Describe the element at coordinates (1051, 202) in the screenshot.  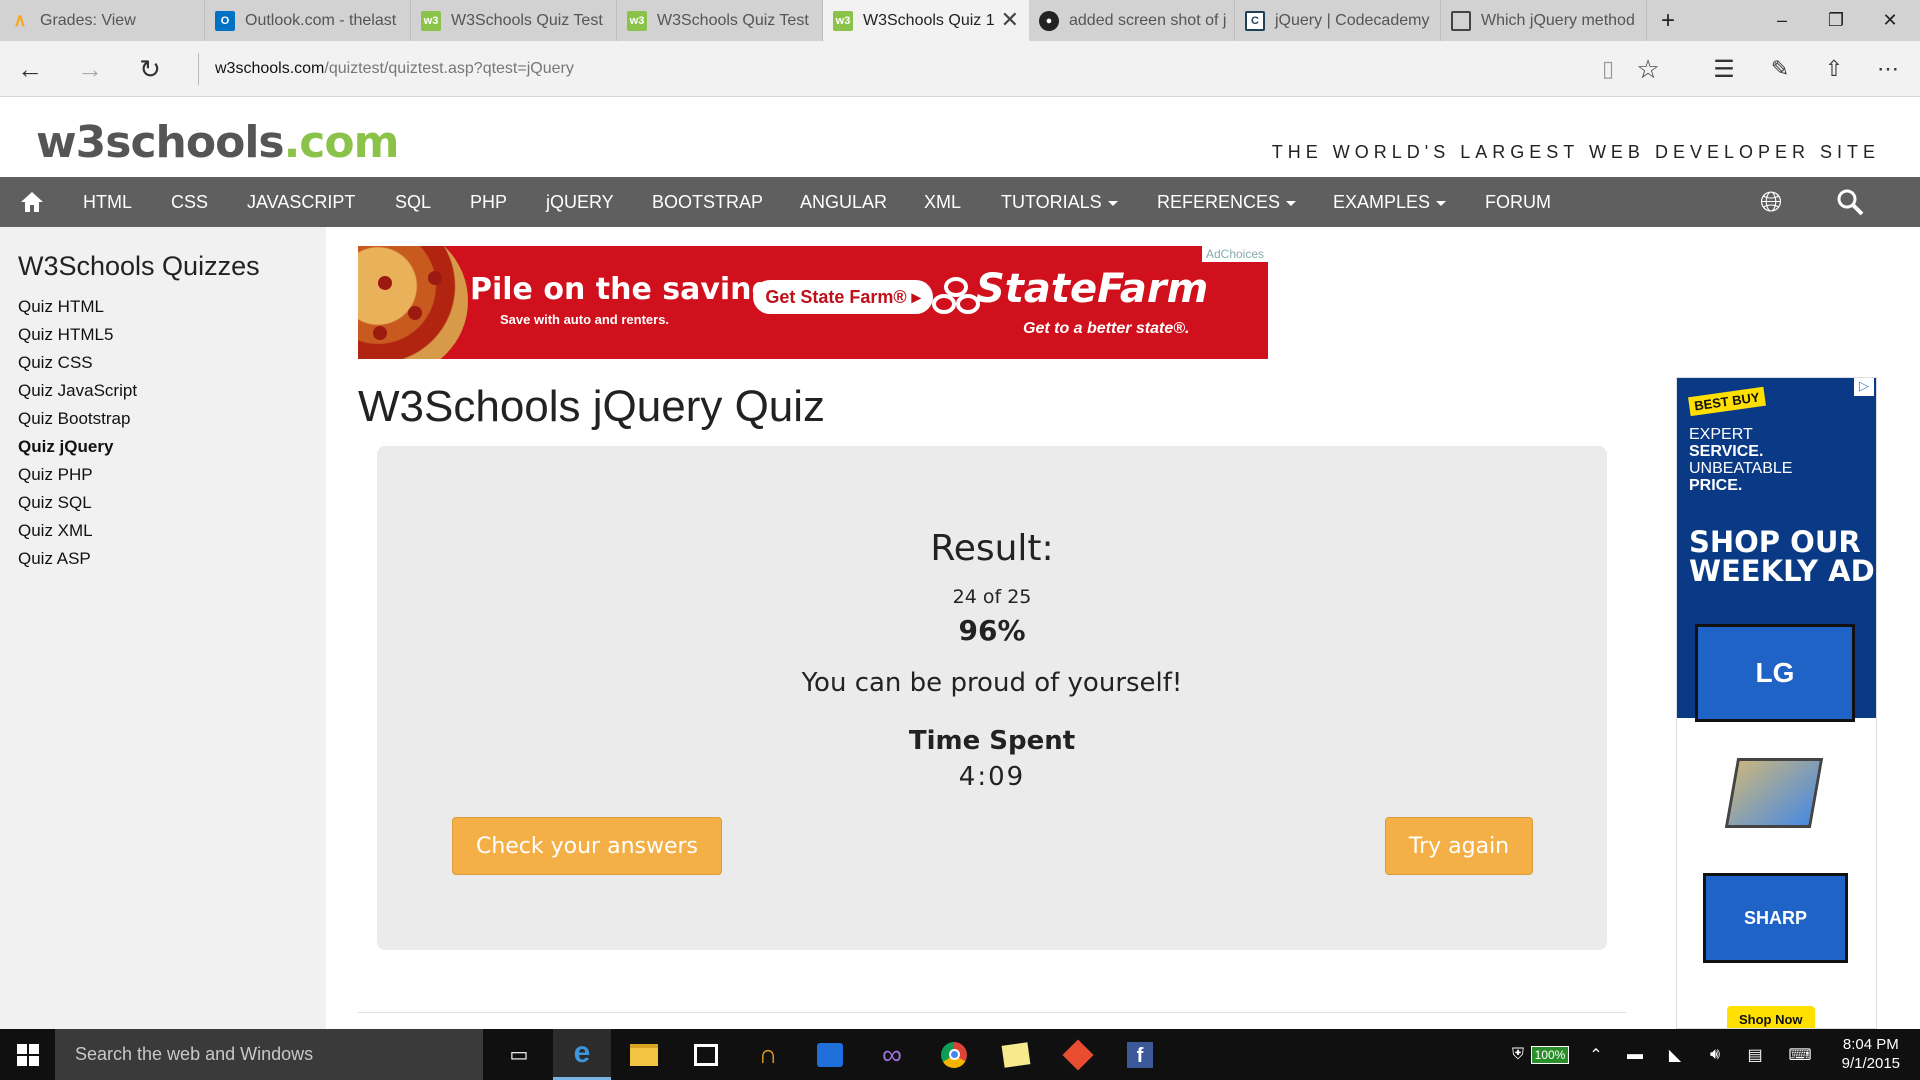
I see `nav-tutorials-label: TUTORIALS` at that location.